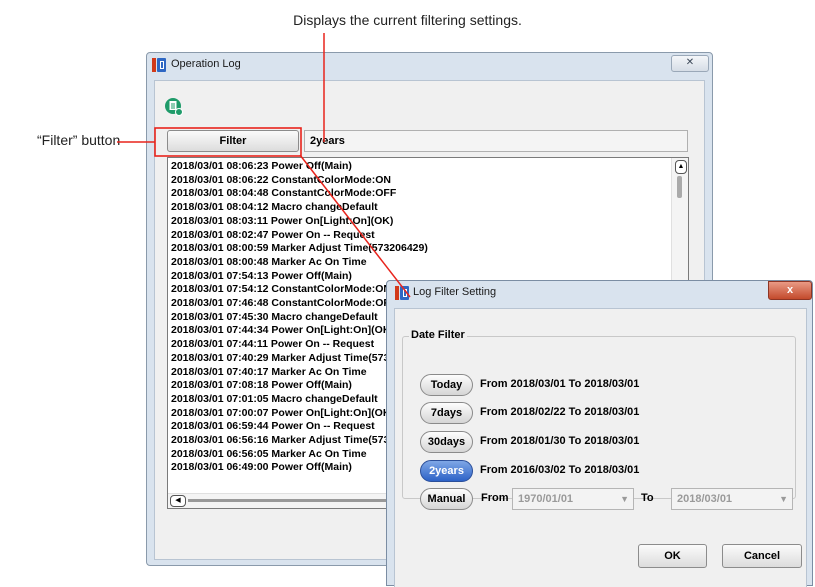 This screenshot has width=815, height=587. Describe the element at coordinates (438, 335) in the screenshot. I see `date-filter-label: Date Filter` at that location.